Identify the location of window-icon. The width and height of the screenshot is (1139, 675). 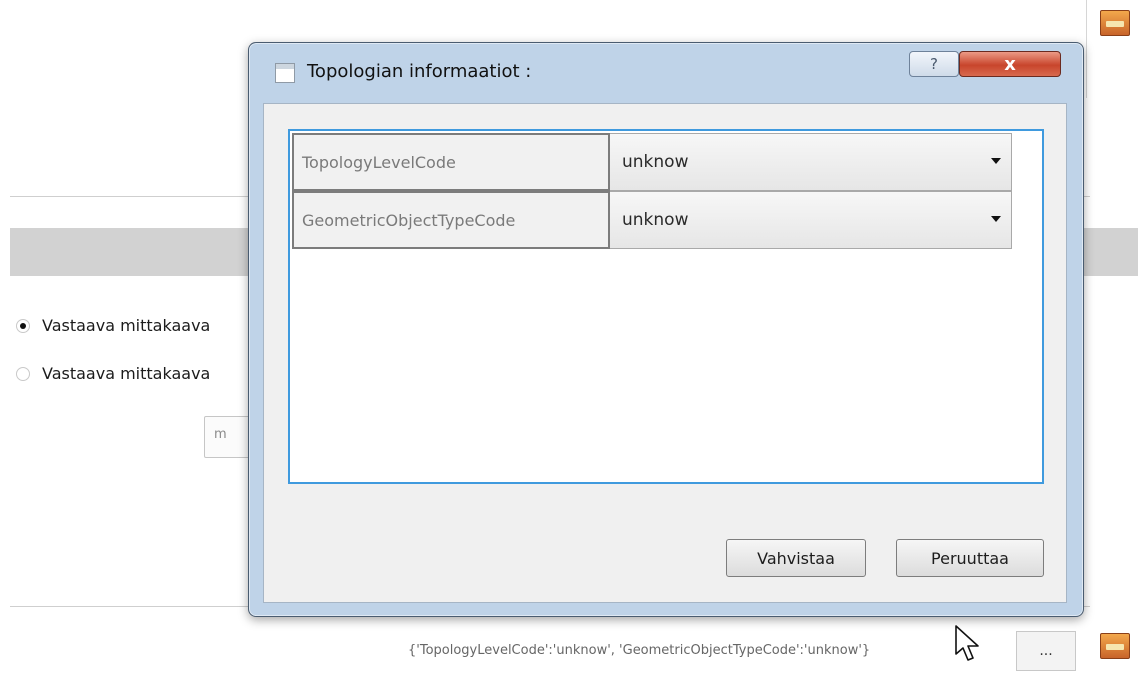
(285, 73).